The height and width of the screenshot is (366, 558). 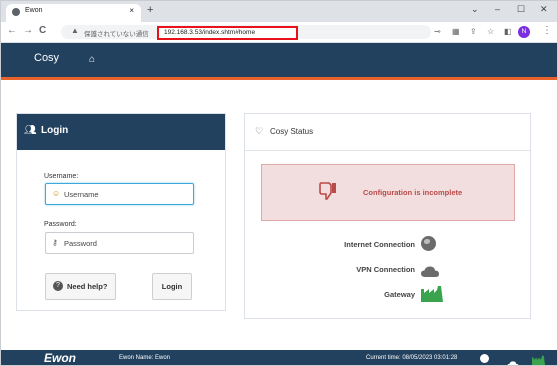 What do you see at coordinates (46, 58) in the screenshot?
I see `brand-title: Cosy` at bounding box center [46, 58].